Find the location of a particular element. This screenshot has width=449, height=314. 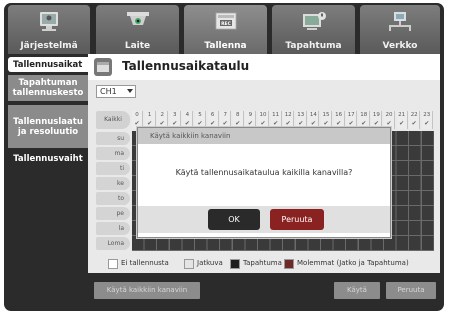

hour-label: 0 is located at coordinates (137, 115).